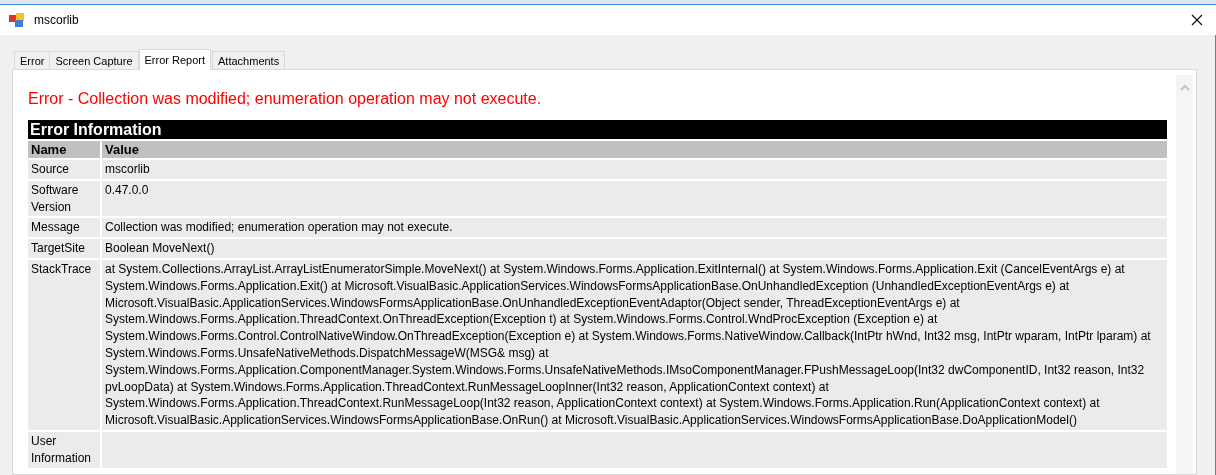 The width and height of the screenshot is (1216, 475). What do you see at coordinates (65, 345) in the screenshot?
I see `table-cell: StackTrace` at bounding box center [65, 345].